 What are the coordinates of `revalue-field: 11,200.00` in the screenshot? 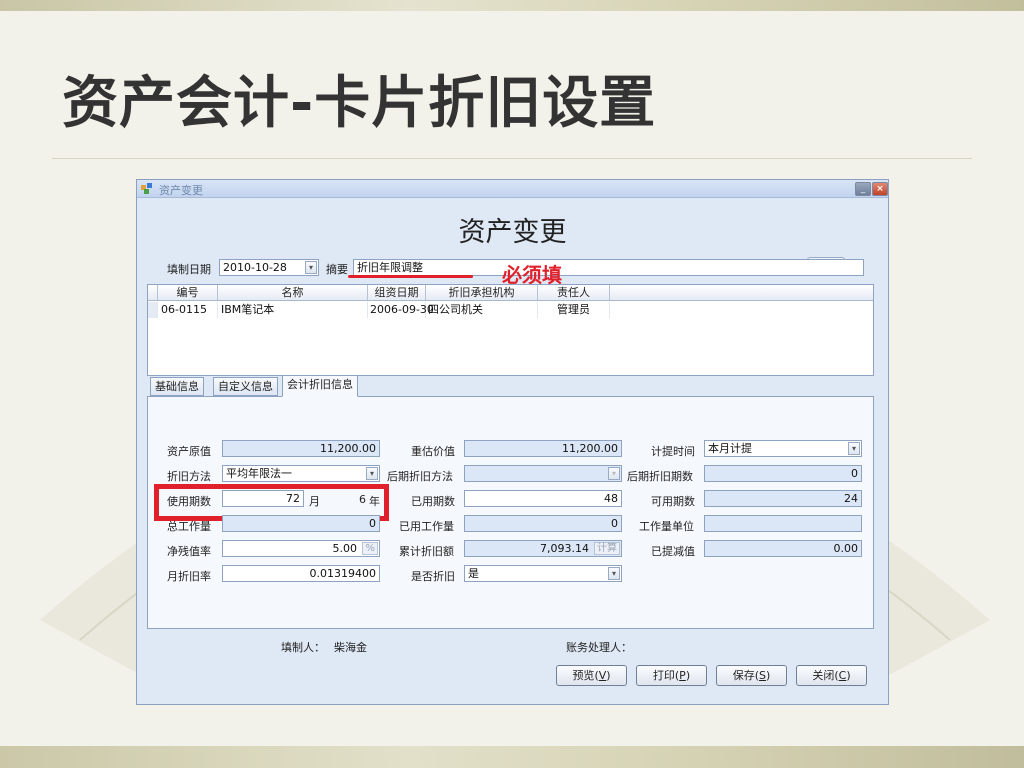 It's located at (543, 448).